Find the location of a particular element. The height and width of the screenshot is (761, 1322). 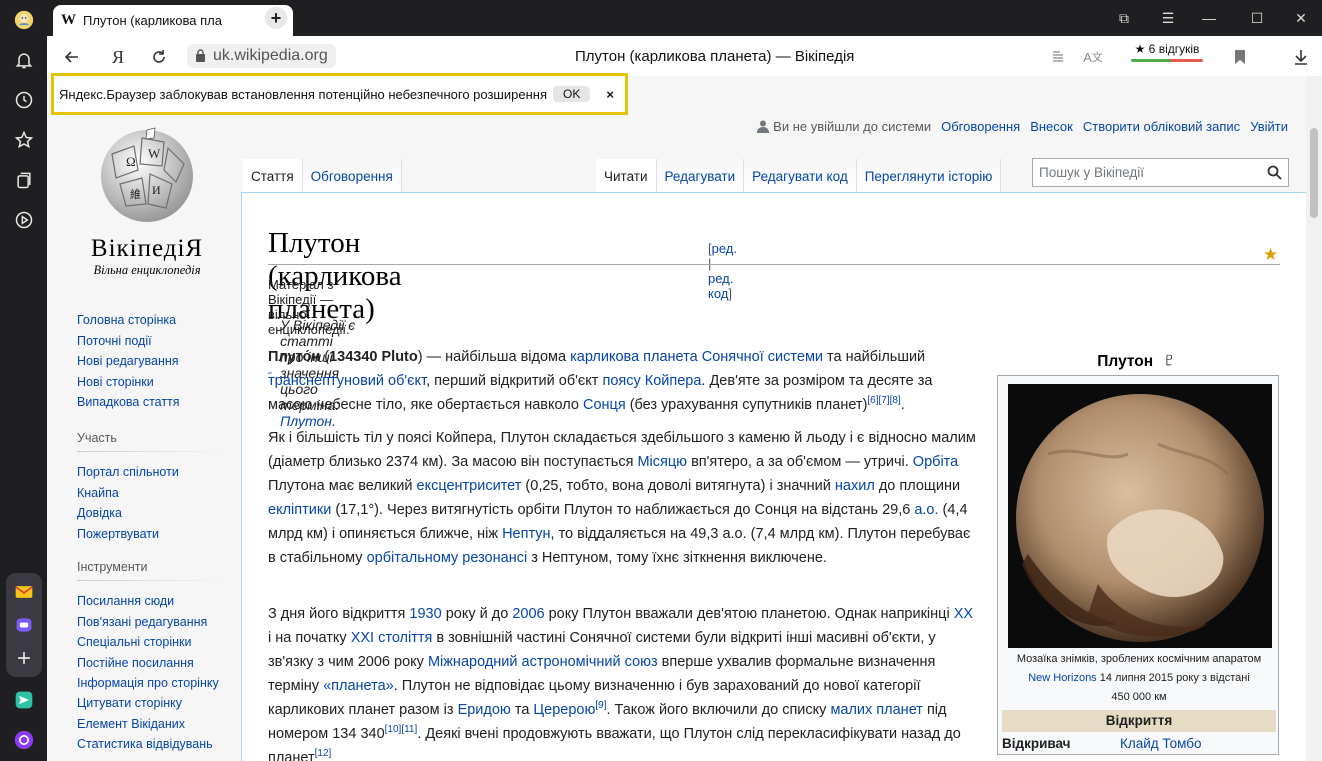

ref-link: [12] is located at coordinates (323, 753).